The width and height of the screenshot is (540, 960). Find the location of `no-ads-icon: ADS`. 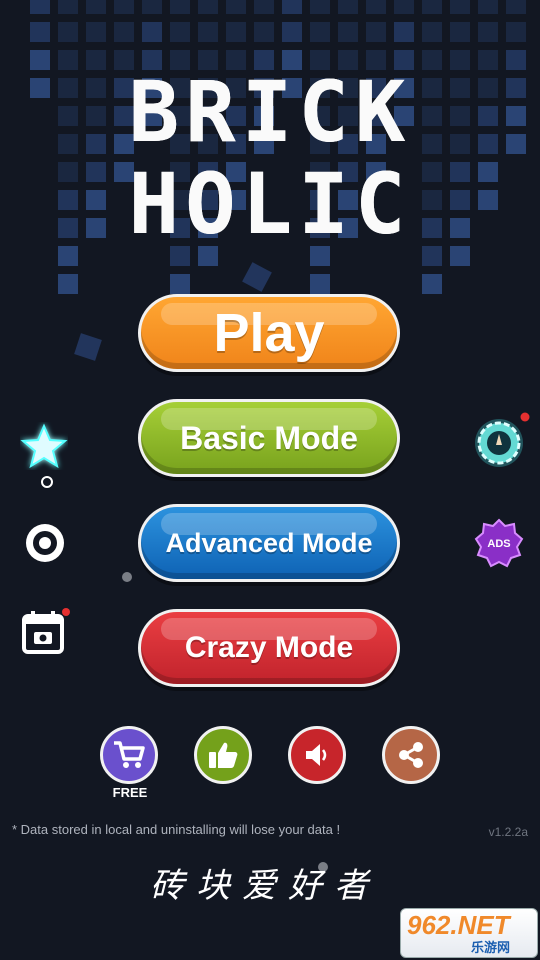

no-ads-icon: ADS is located at coordinates (499, 543).